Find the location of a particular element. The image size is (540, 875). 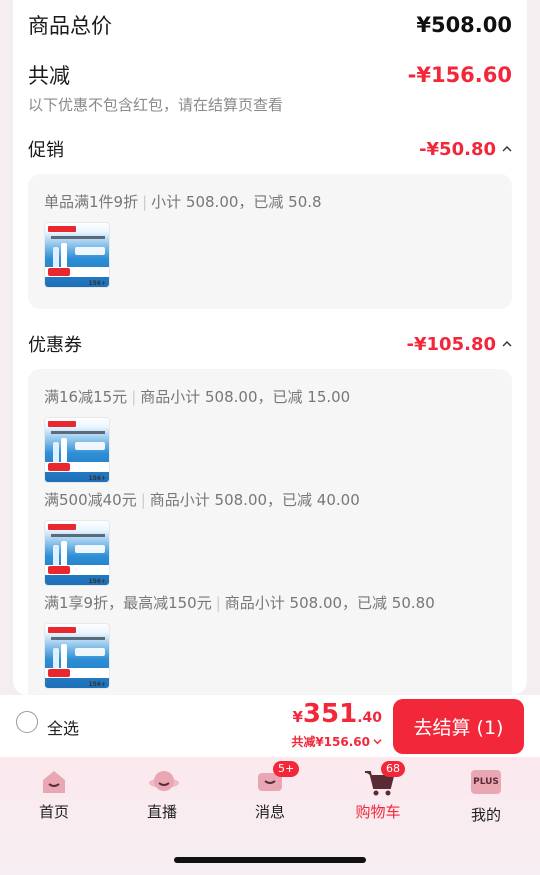

total-price: ¥351.40 is located at coordinates (337, 714).